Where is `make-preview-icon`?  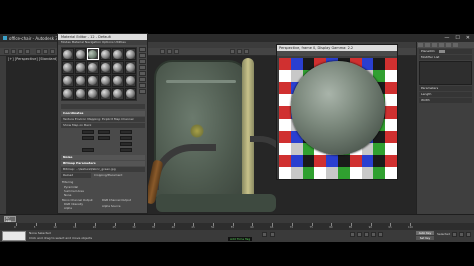
make-preview-icon is located at coordinates (142, 79).